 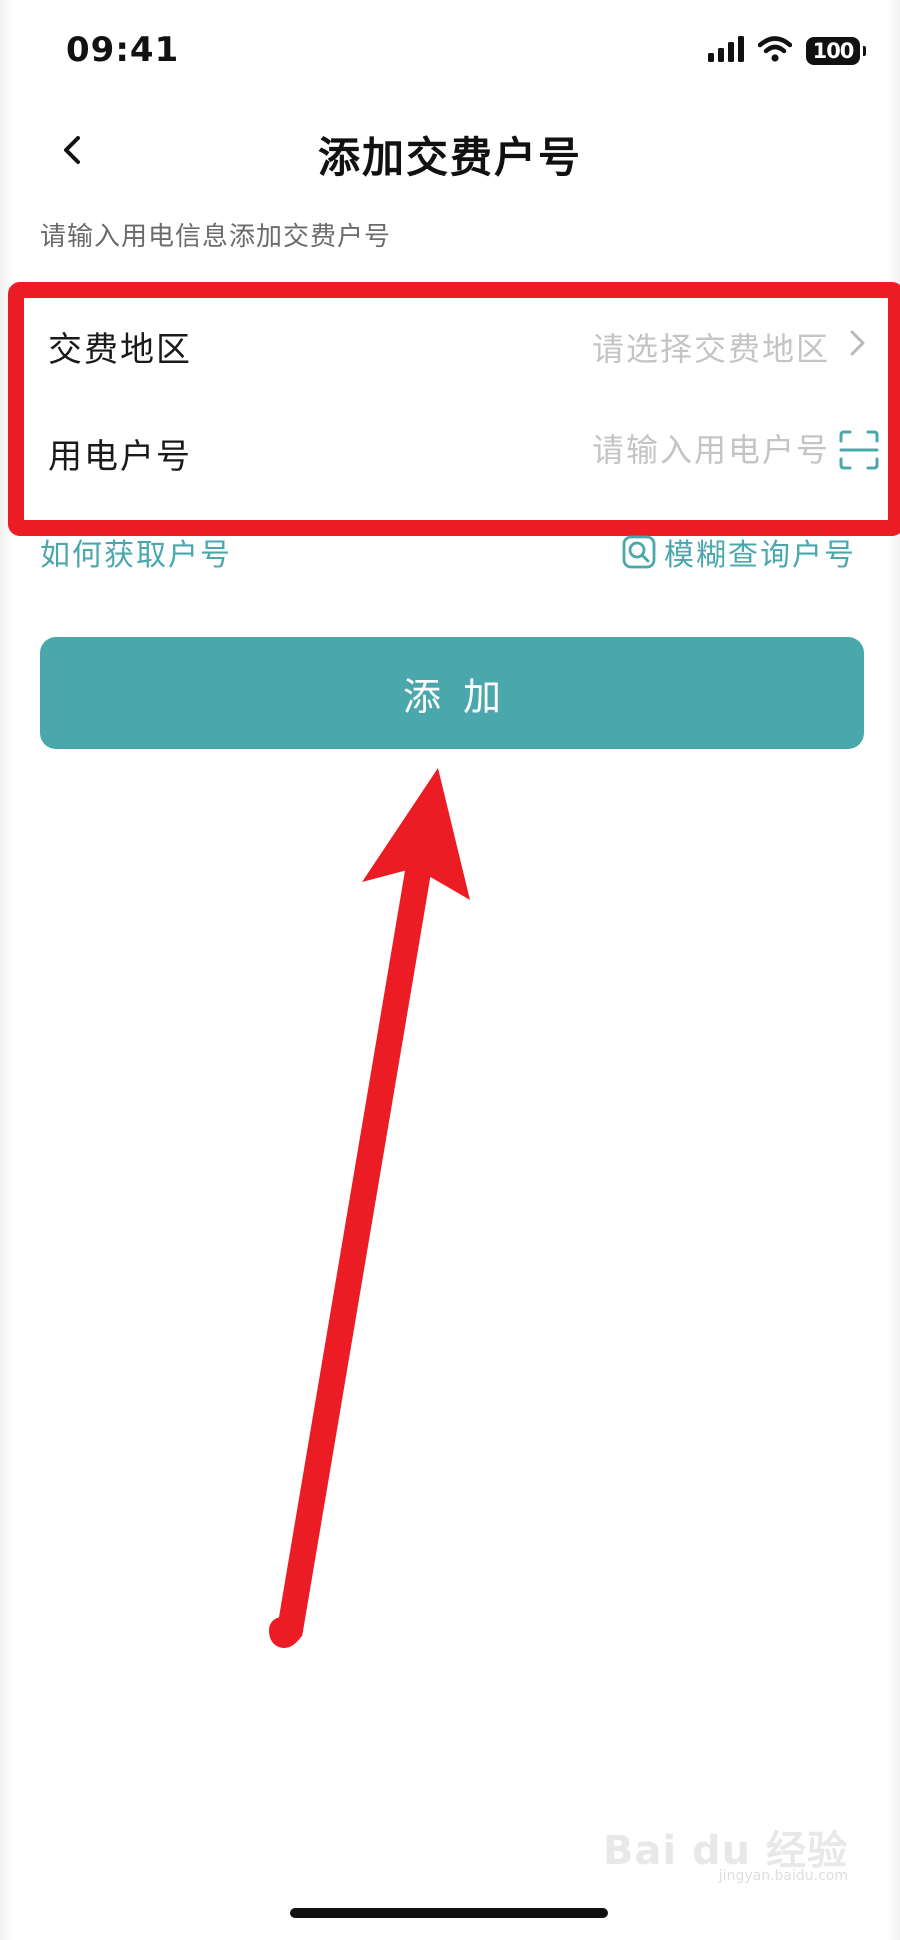 I want to click on chevron-right-icon, so click(x=857, y=343).